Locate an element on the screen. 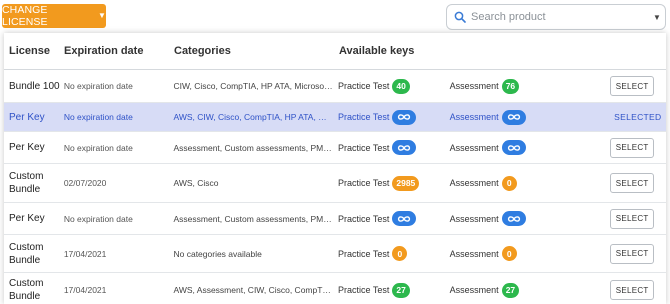 This screenshot has height=304, width=670. practice-test-keys: Practice Test 40 is located at coordinates (394, 86).